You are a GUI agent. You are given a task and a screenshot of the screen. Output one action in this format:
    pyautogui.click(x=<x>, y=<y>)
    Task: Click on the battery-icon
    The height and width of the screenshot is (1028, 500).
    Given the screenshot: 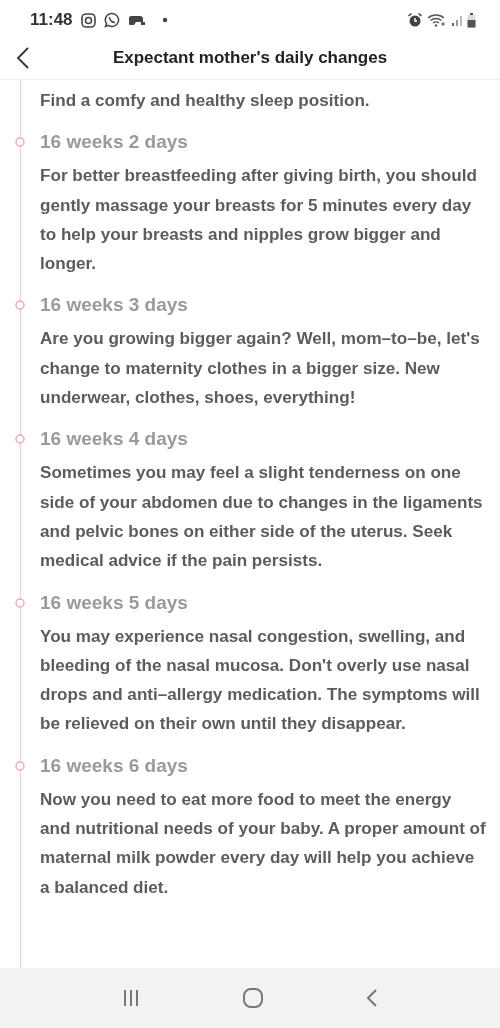 What is the action you would take?
    pyautogui.click(x=471, y=20)
    